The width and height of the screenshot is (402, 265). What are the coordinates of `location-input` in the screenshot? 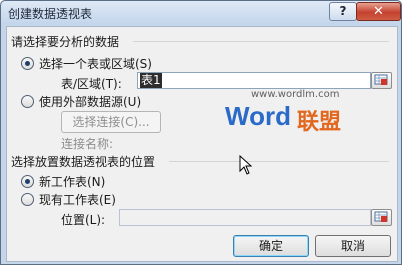 It's located at (245, 217).